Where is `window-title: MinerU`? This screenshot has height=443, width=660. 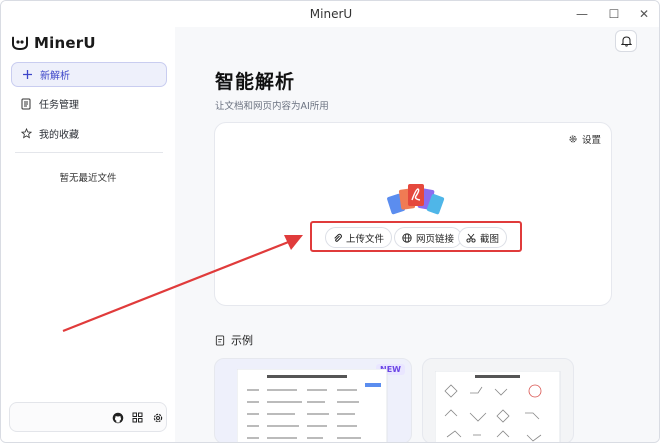 window-title: MinerU is located at coordinates (331, 14).